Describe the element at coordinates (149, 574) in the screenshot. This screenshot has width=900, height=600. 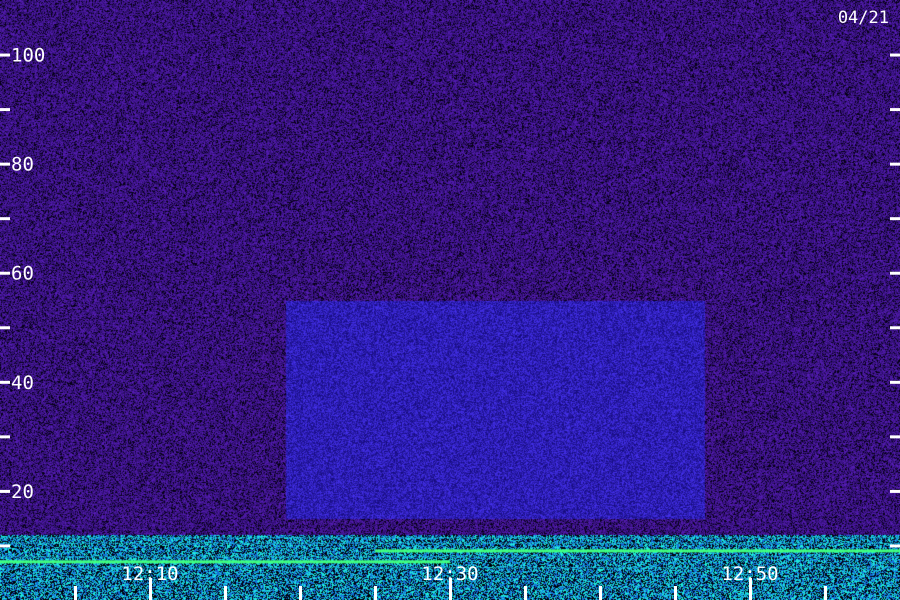
I see `x-tick-label: 12:10` at that location.